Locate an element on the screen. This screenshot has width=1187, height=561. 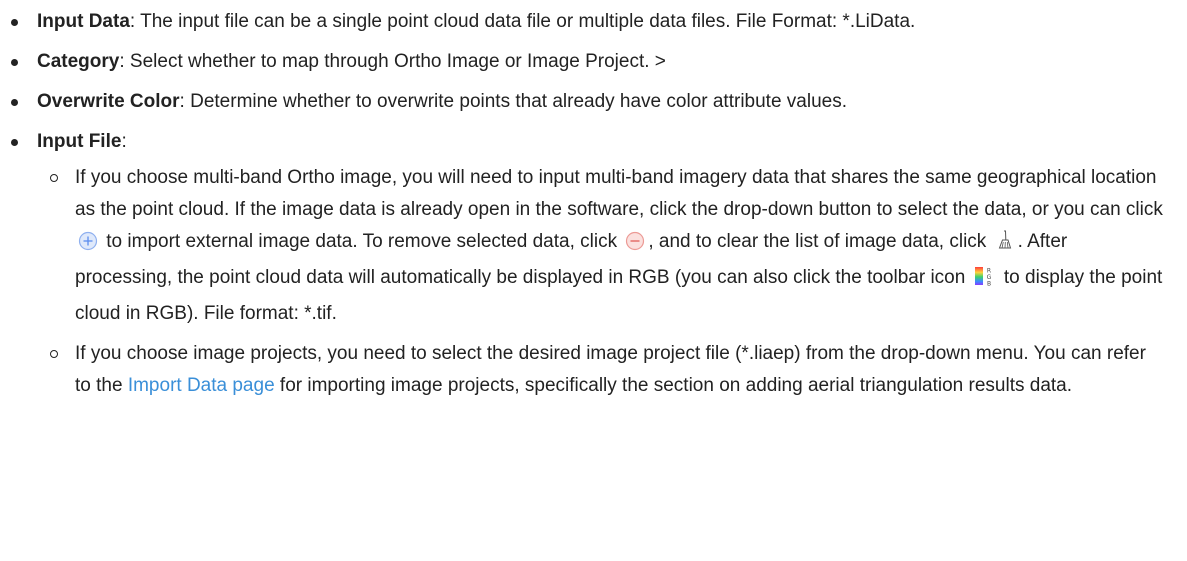
svg-text: B is located at coordinates (989, 284).